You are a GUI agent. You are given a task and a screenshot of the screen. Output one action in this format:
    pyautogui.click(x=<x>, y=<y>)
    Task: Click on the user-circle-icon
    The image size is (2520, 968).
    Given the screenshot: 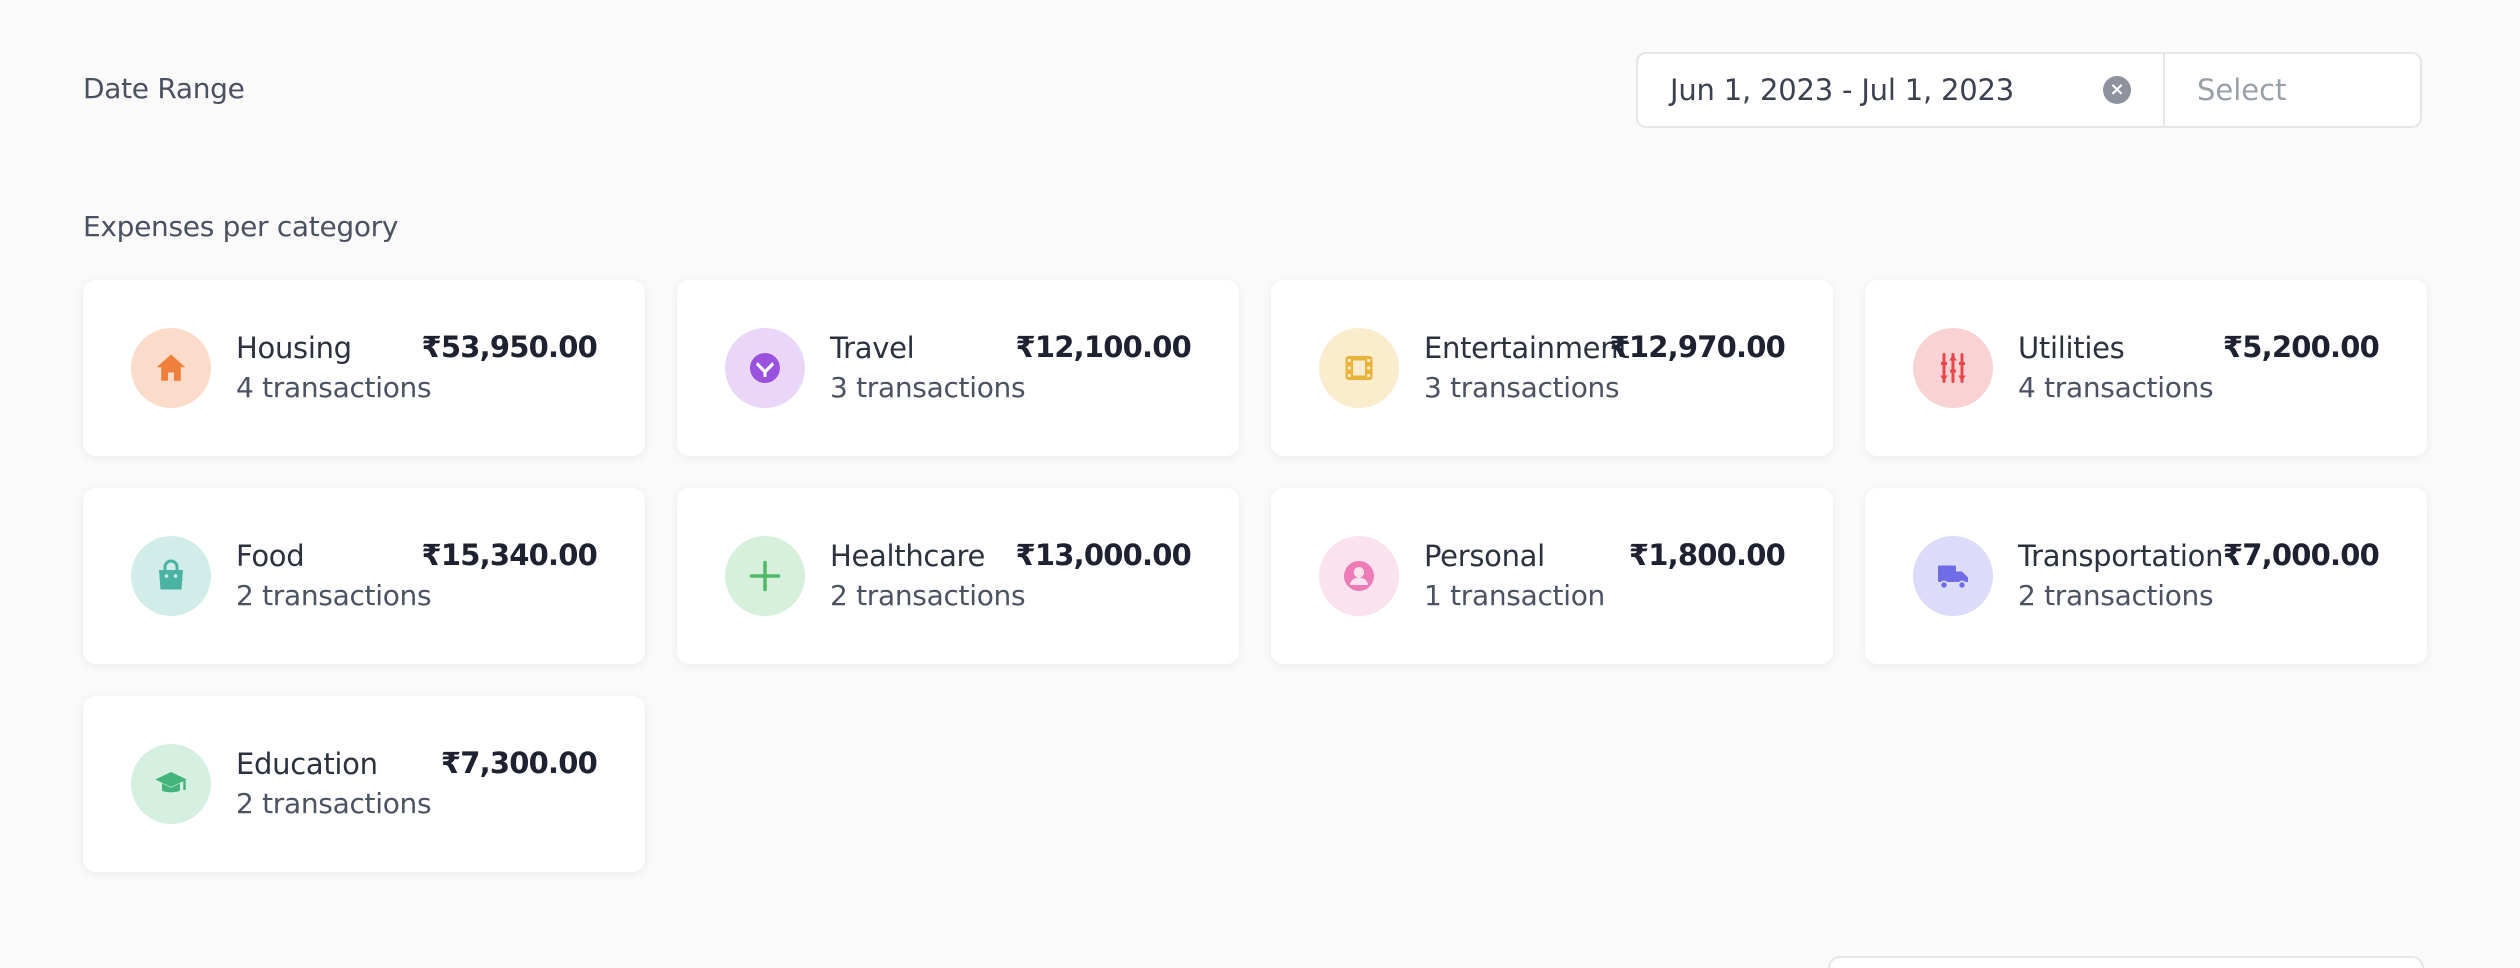 What is the action you would take?
    pyautogui.click(x=1359, y=576)
    